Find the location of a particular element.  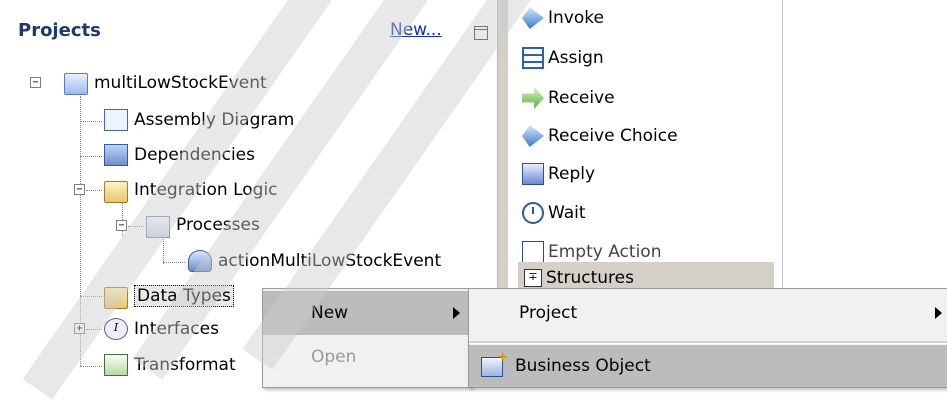

palette-item-reply: Reply is located at coordinates (558, 174).